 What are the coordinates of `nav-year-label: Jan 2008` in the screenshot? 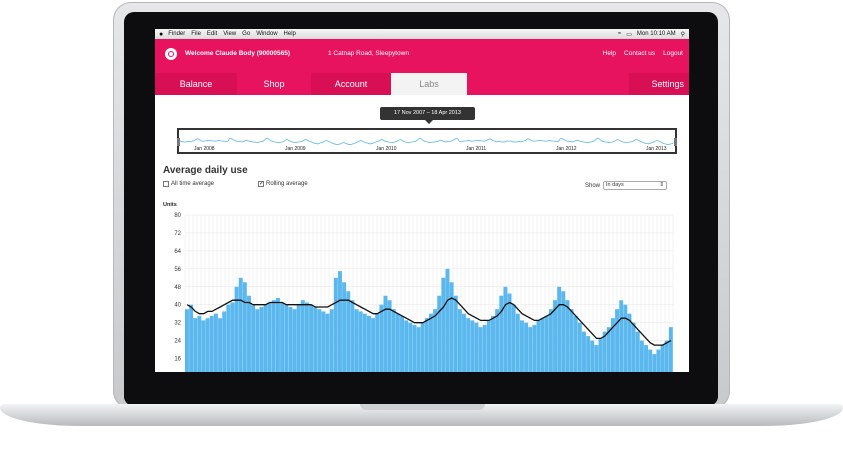 It's located at (204, 149).